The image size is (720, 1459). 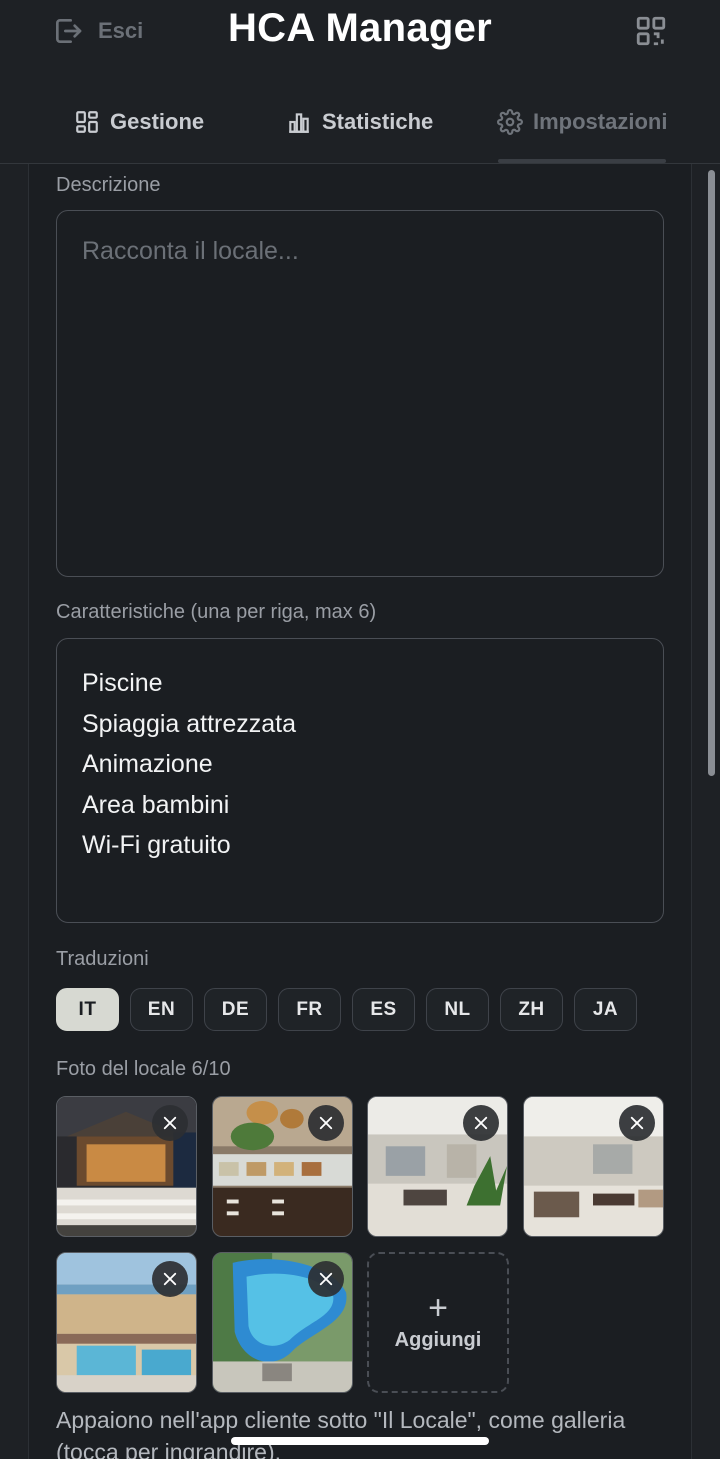 I want to click on lang-pill-zh: ZH, so click(x=531, y=1009).